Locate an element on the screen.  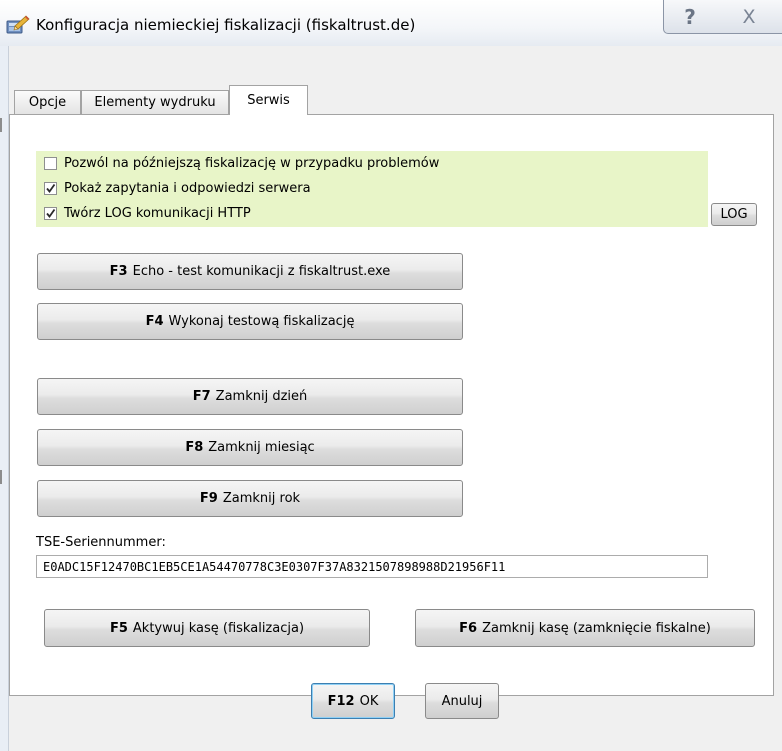
shortcut-key: F5 is located at coordinates (118, 628).